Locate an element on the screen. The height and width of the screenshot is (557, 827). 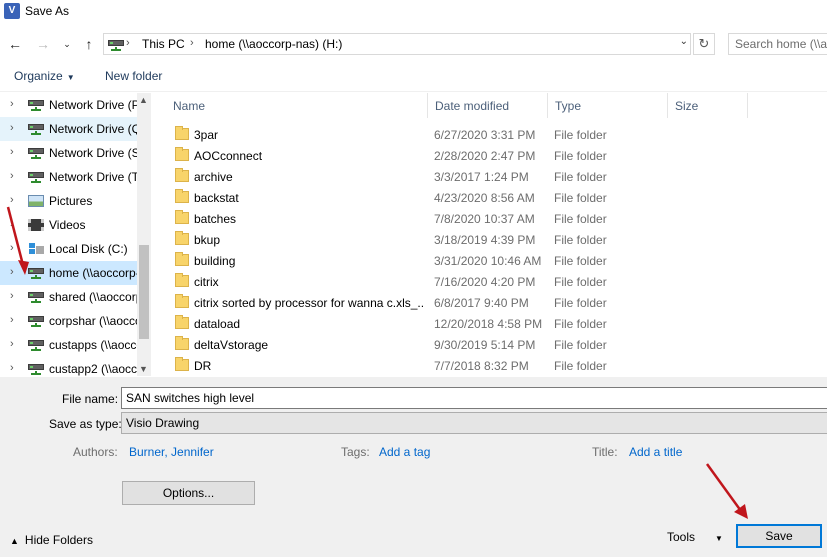
sidebar-item-corpshar: › corpshar (\\aoccorp-nas) is located at coordinates (68, 321).